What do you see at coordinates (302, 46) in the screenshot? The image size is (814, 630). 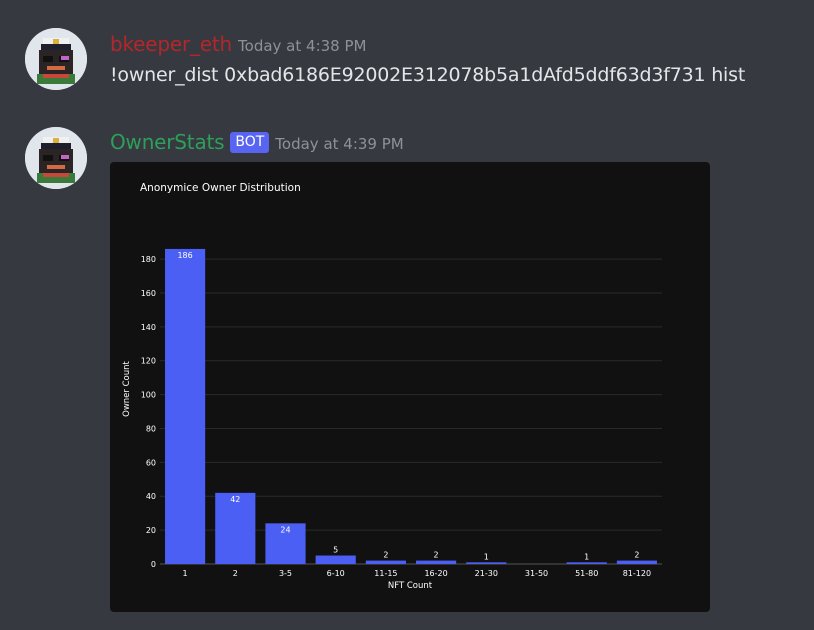 I see `timestamp: Today at 4:38 PM` at bounding box center [302, 46].